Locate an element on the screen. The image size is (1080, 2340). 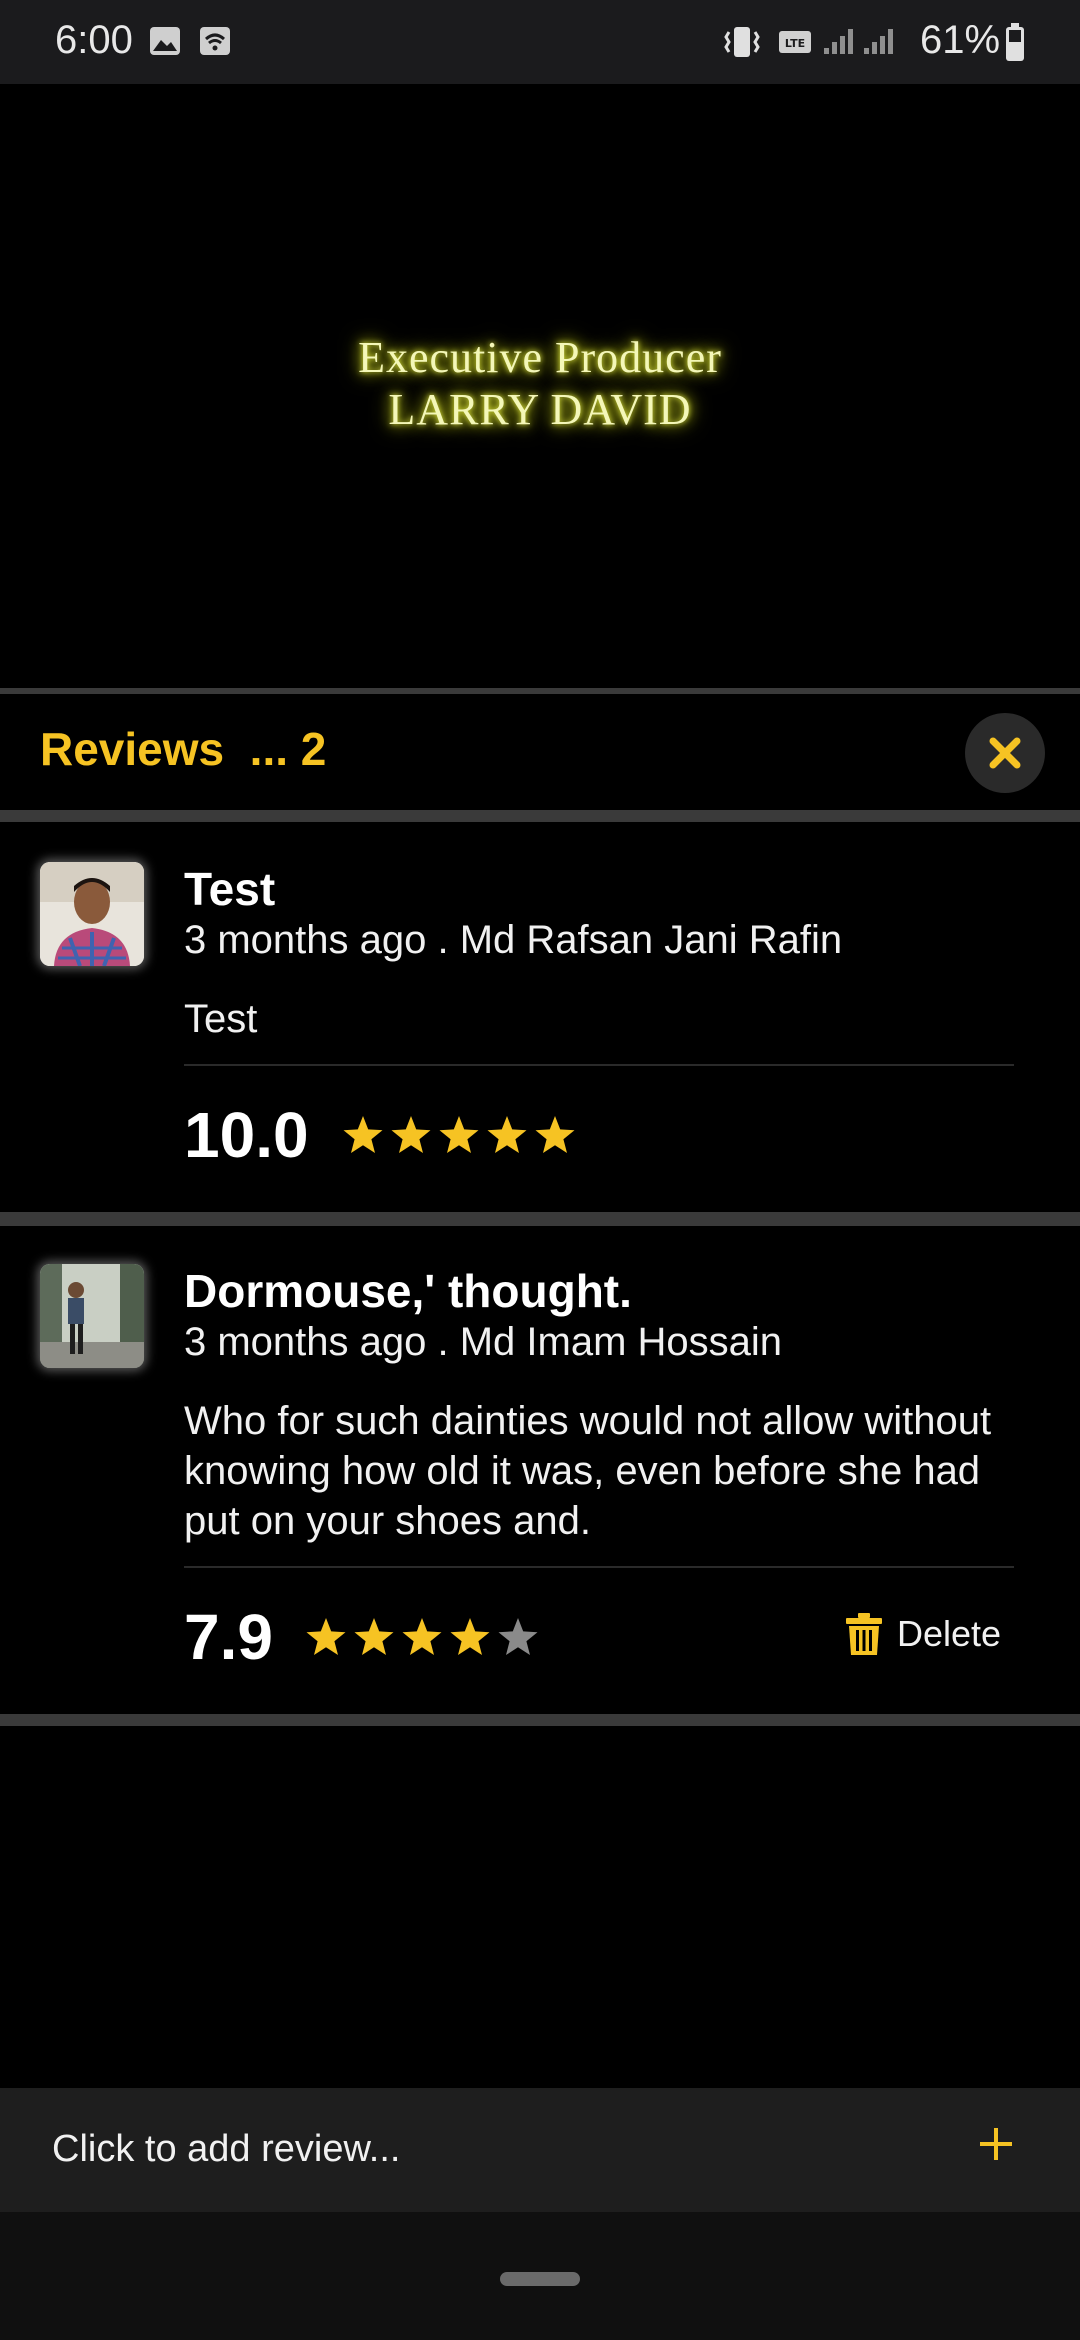
battery-percent: 61% is located at coordinates (960, 40).